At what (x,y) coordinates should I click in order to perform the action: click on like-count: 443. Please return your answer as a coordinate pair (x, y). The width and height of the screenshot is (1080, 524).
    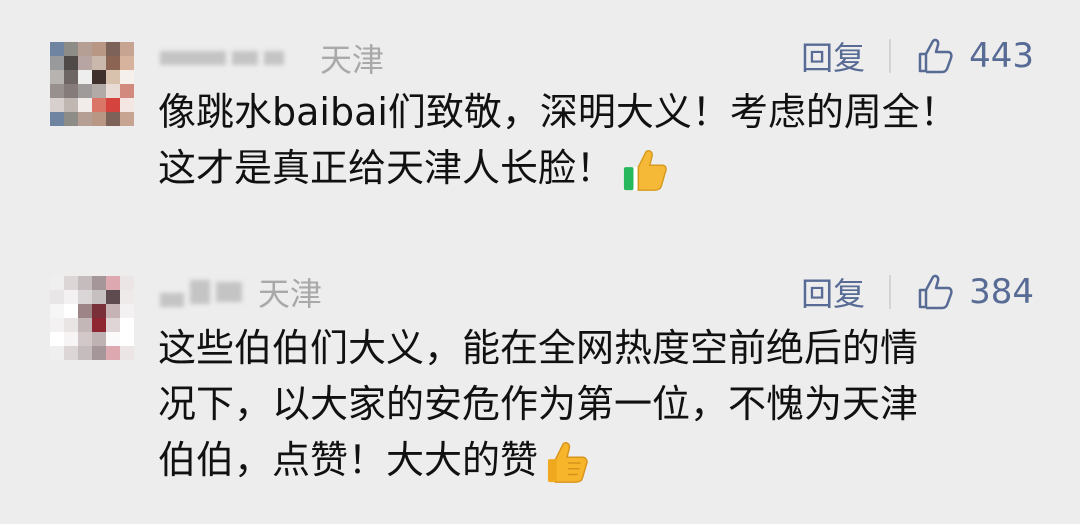
    Looking at the image, I should click on (1001, 56).